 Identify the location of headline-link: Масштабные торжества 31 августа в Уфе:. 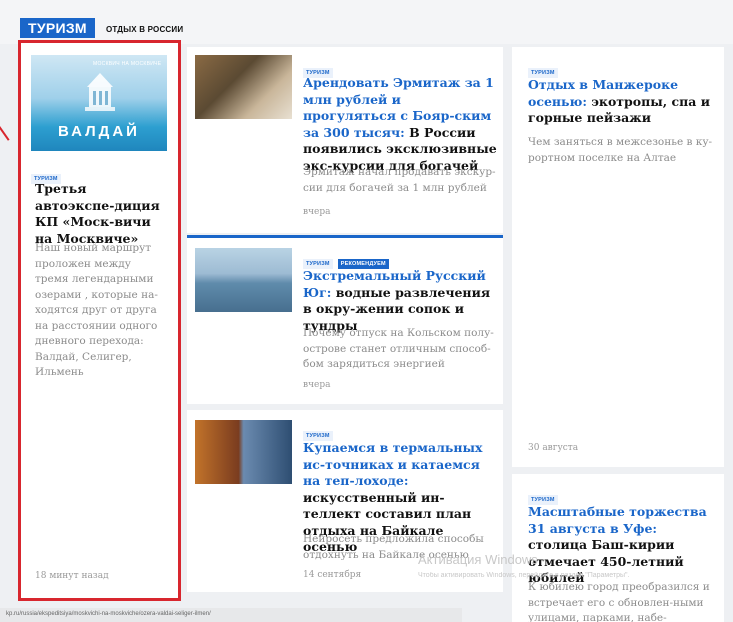
(617, 520).